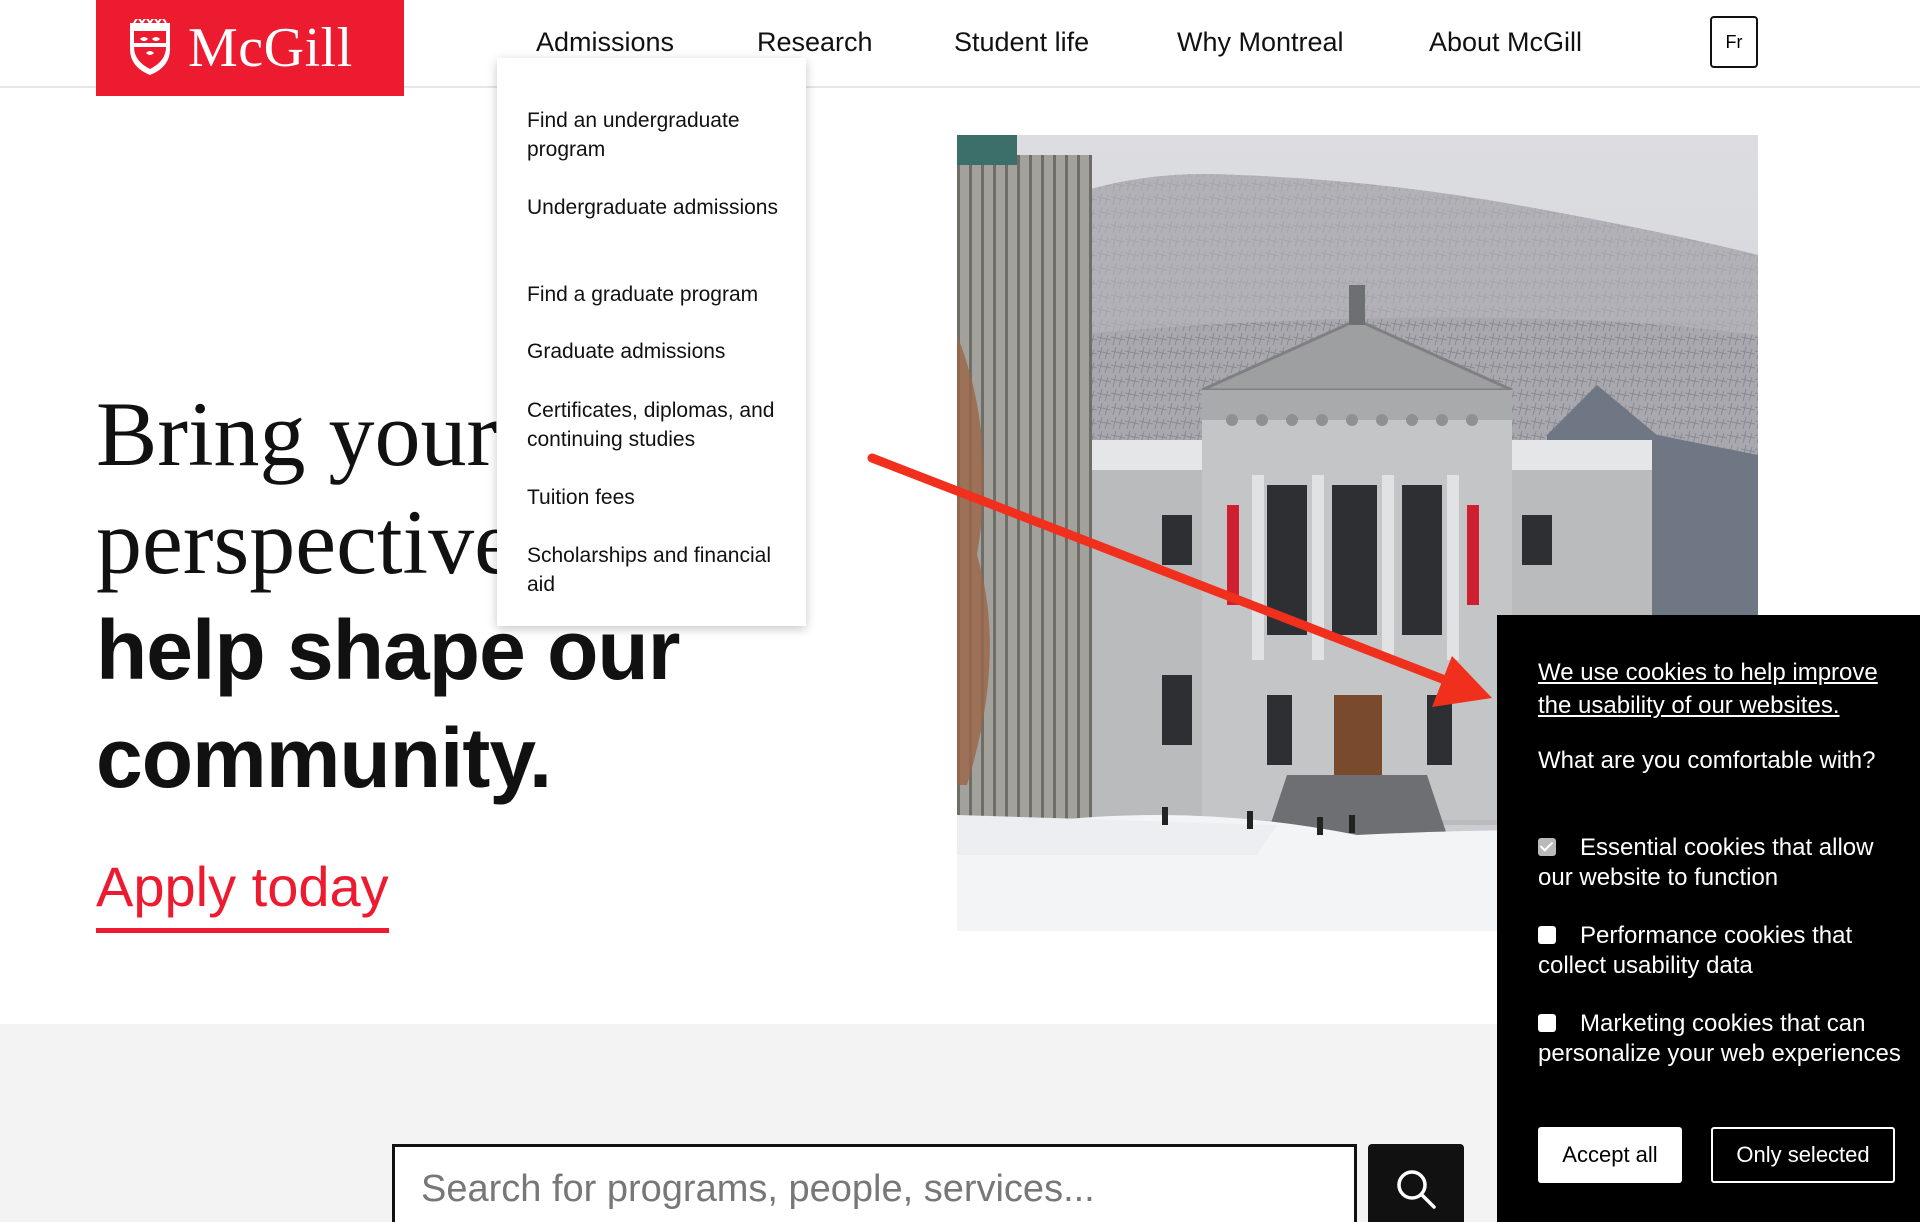 The height and width of the screenshot is (1222, 1920). What do you see at coordinates (150, 47) in the screenshot?
I see `crest-icon` at bounding box center [150, 47].